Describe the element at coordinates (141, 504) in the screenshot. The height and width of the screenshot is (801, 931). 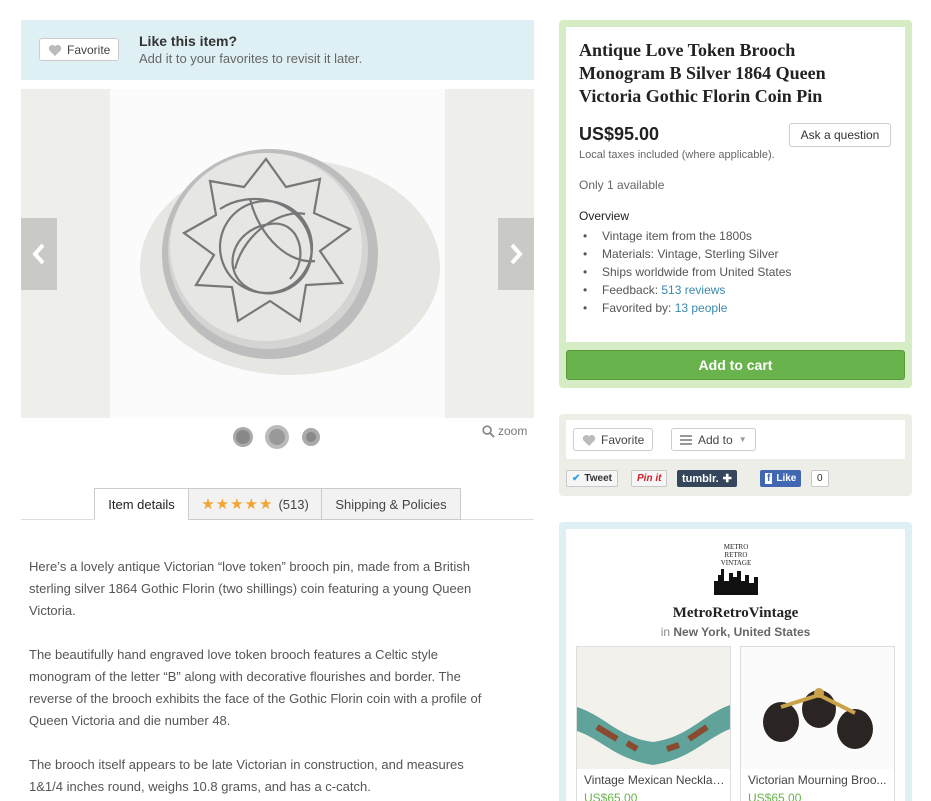
I see `tab-item-details: Item details` at that location.